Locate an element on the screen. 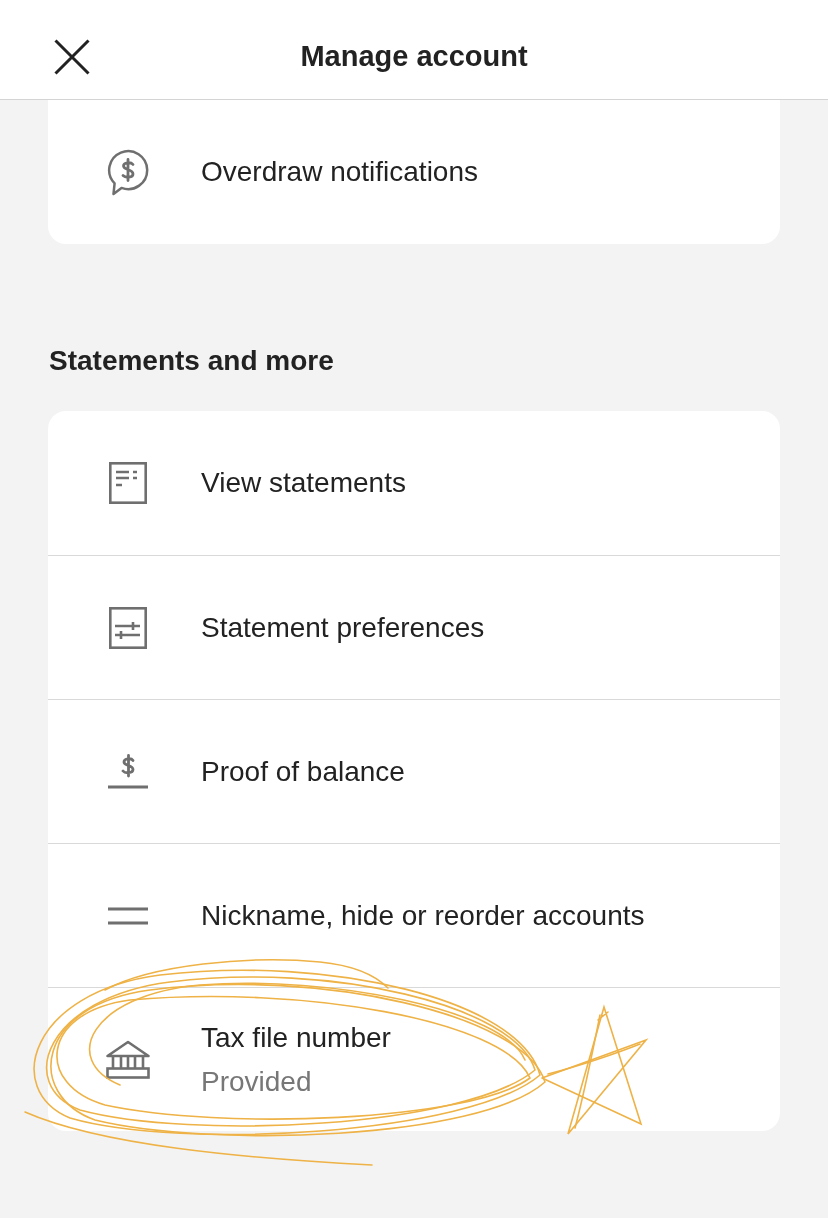 Image resolution: width=828 pixels, height=1218 pixels. menu-item: Overdraw notifications is located at coordinates (414, 172).